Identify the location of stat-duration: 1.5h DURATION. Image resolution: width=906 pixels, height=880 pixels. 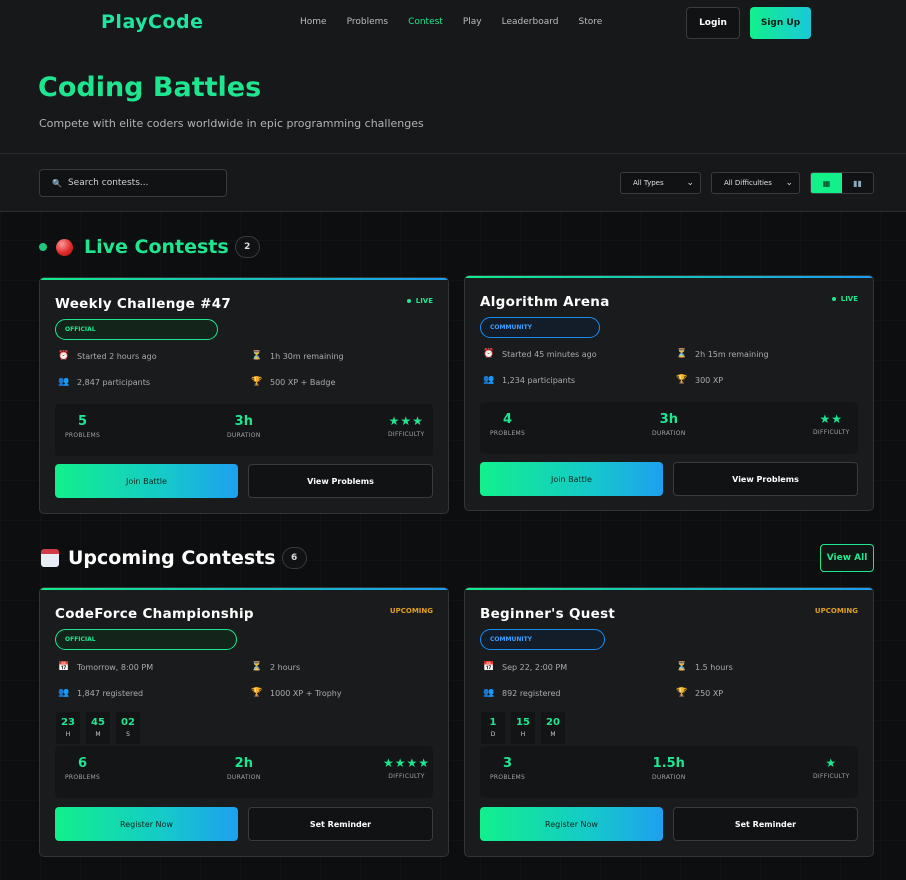
(669, 768).